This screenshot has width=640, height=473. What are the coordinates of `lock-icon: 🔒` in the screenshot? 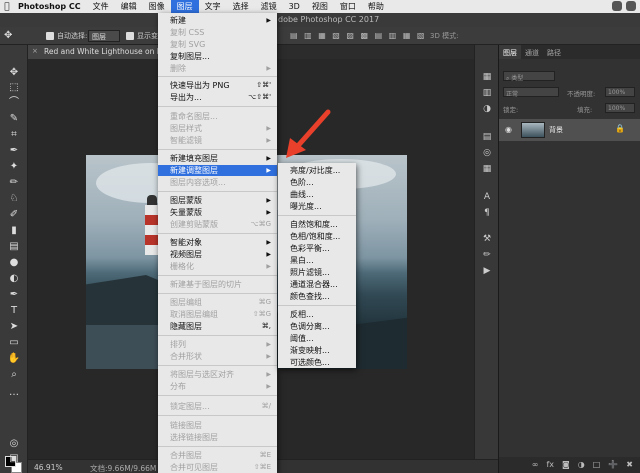 It's located at (620, 128).